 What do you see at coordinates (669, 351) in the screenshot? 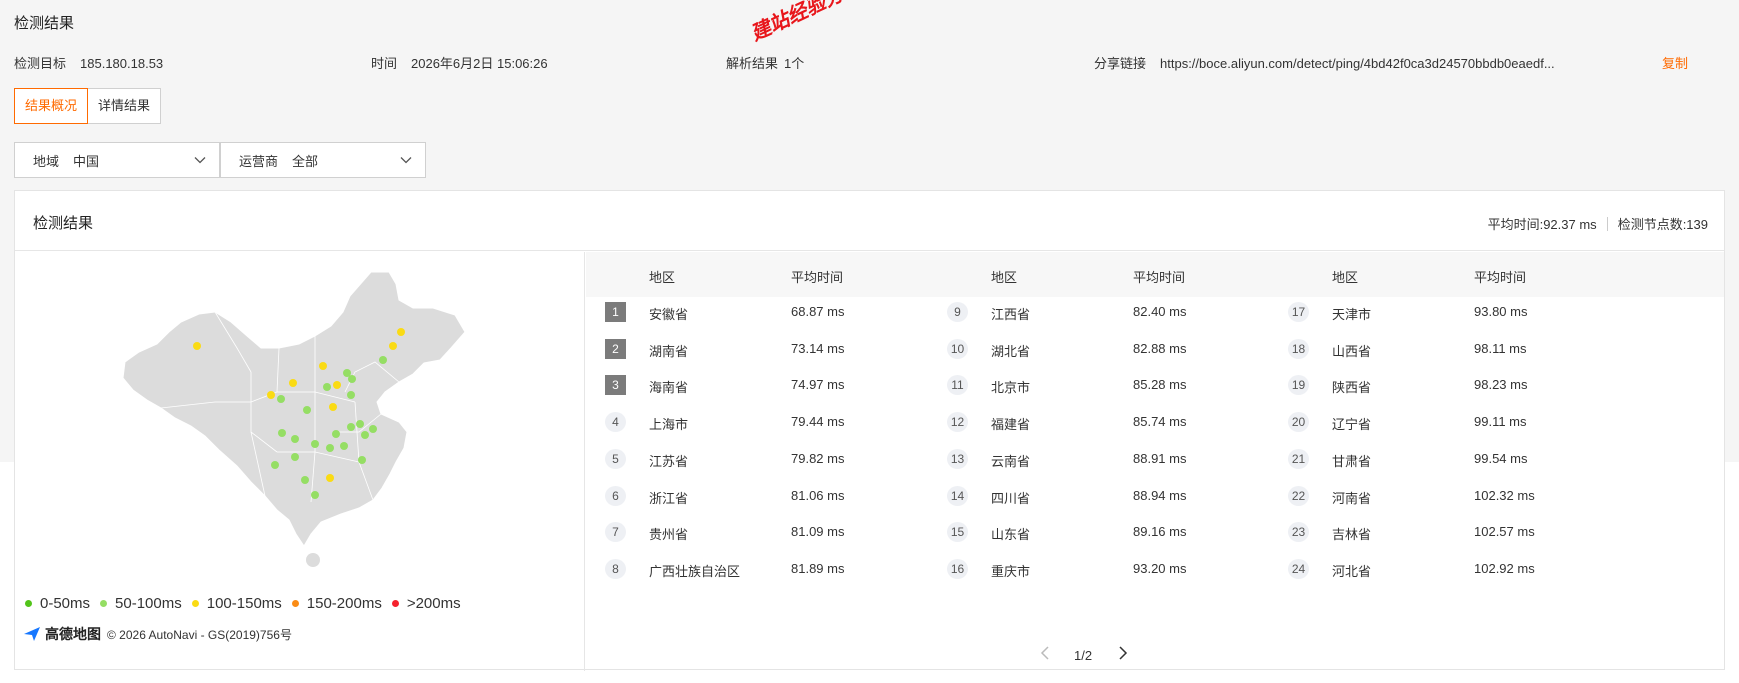
I see `region-name: 湖南省` at bounding box center [669, 351].